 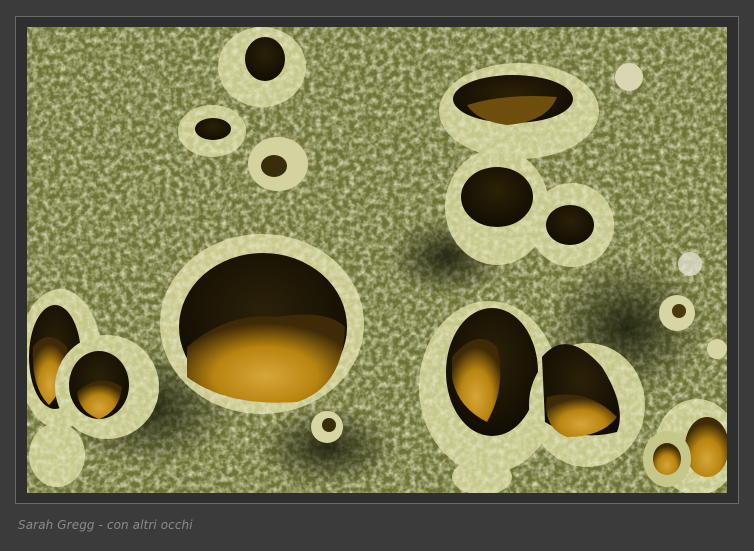 I want to click on large-cup, so click(x=262, y=324).